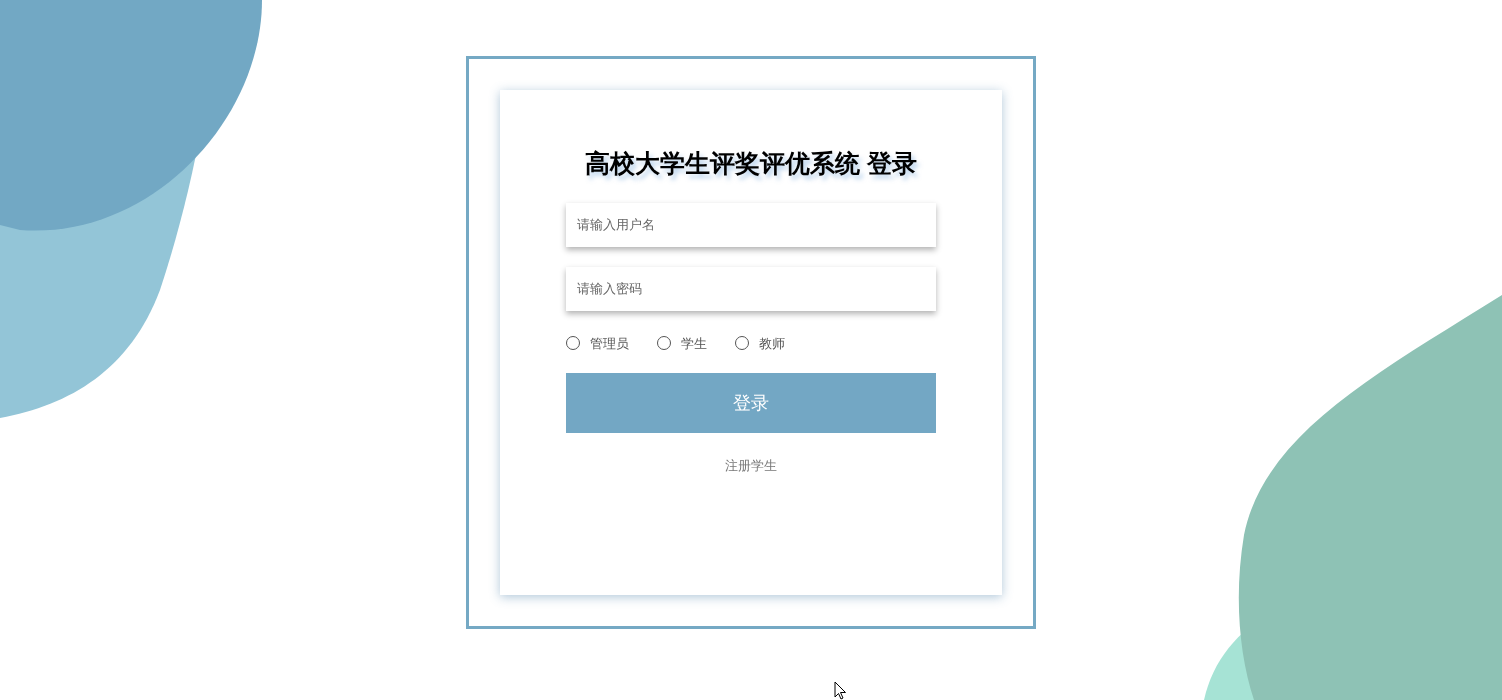 Image resolution: width=1502 pixels, height=700 pixels. Describe the element at coordinates (694, 343) in the screenshot. I see `role-label: 学生` at that location.